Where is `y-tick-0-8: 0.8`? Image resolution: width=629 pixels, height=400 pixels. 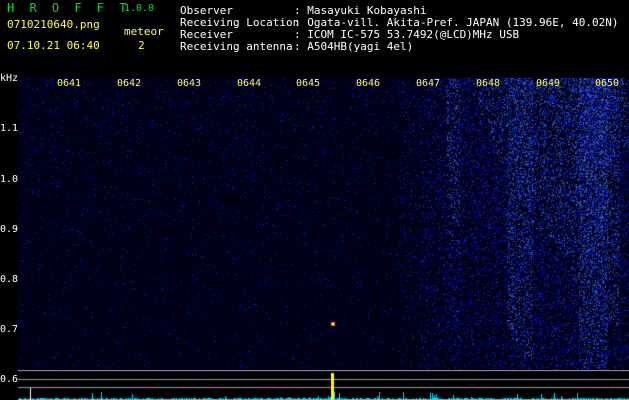 y-tick-0-8: 0.8 is located at coordinates (9, 279).